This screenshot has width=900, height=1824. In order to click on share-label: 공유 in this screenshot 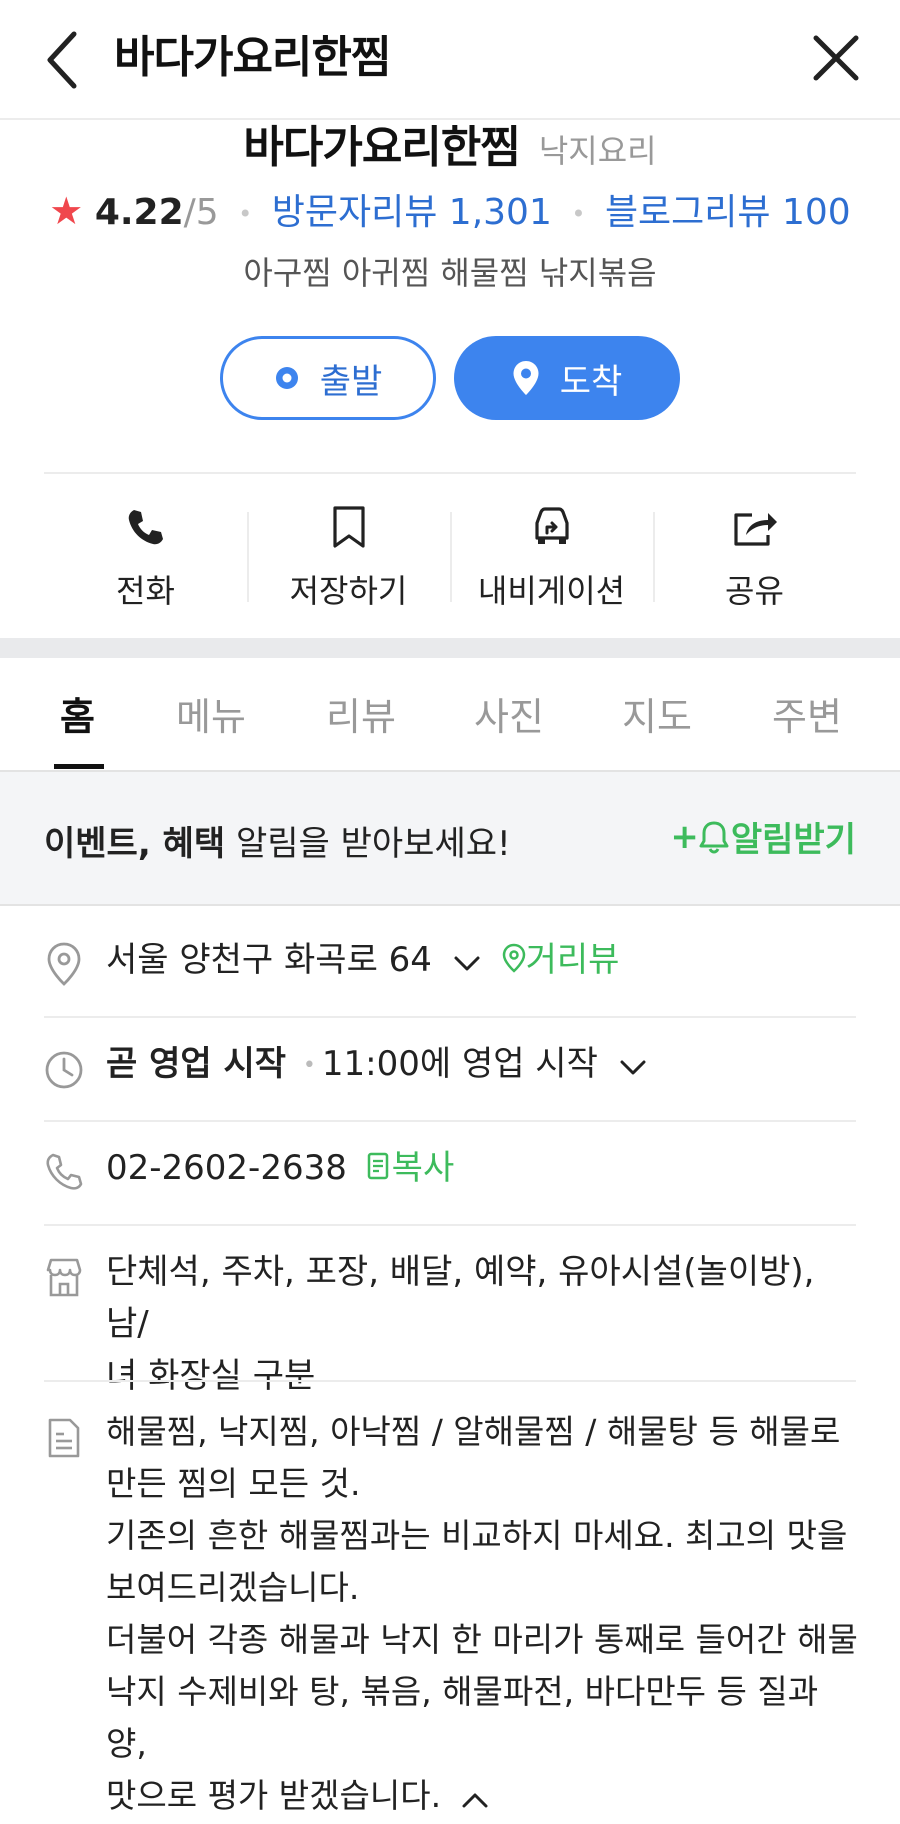, I will do `click(754, 591)`.